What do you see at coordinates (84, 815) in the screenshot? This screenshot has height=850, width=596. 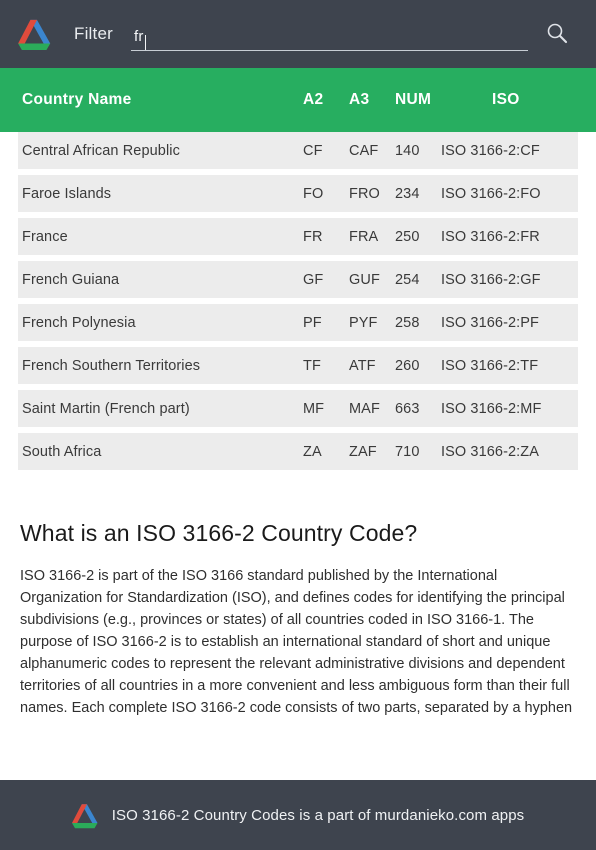 I see `footer-logo-icon` at bounding box center [84, 815].